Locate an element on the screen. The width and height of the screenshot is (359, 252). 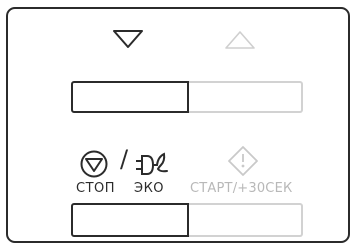
triangle-down-icon is located at coordinates (128, 39).